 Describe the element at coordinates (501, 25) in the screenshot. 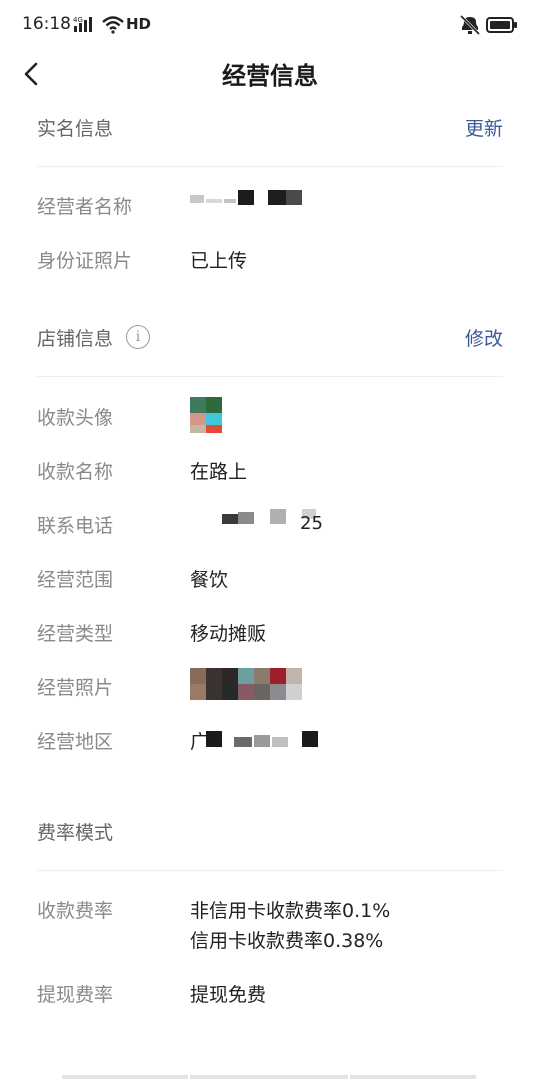

I see `battery-icon` at that location.